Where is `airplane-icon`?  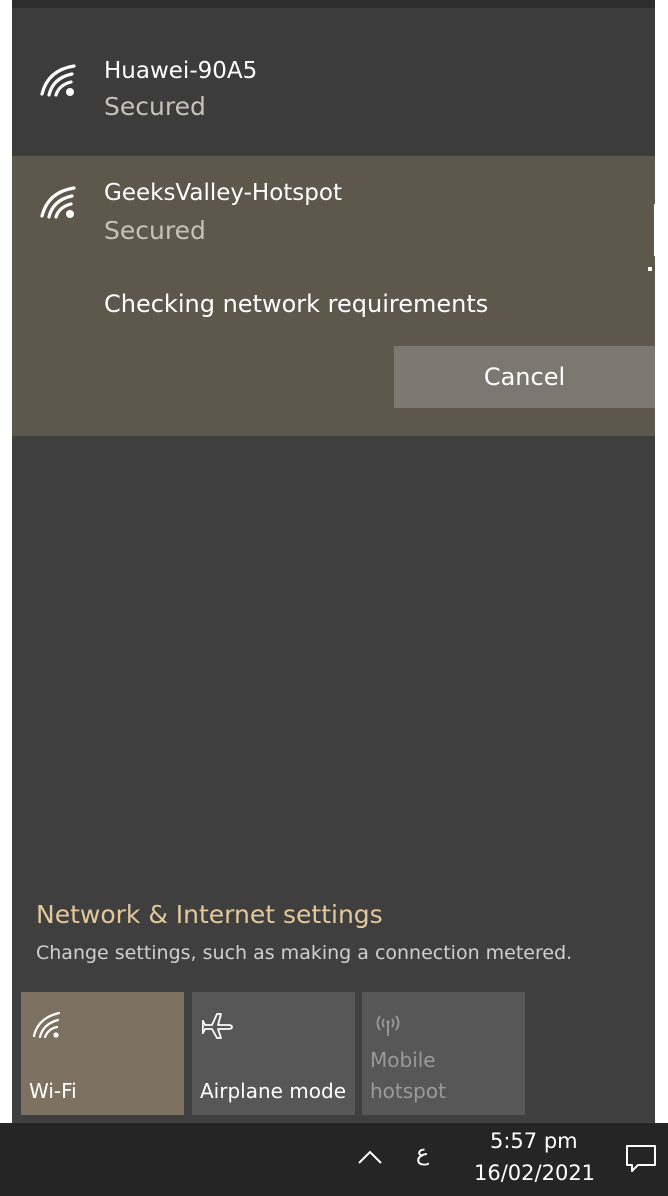 airplane-icon is located at coordinates (217, 1026).